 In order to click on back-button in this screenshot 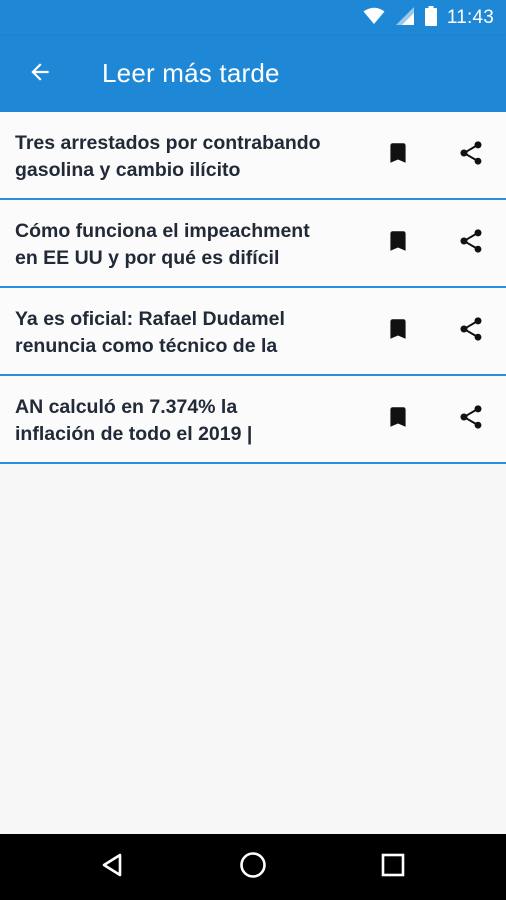, I will do `click(40, 74)`.